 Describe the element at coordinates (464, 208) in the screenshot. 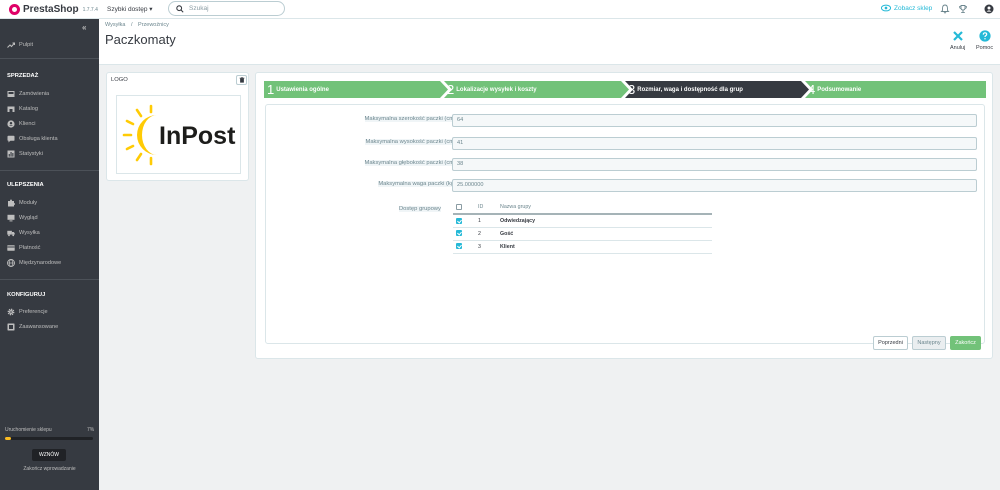

I see `select-all-cell` at that location.